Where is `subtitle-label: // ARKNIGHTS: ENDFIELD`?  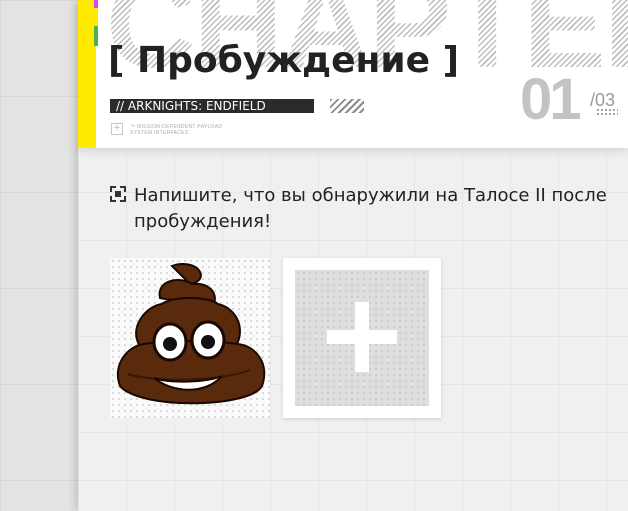
subtitle-label: // ARKNIGHTS: ENDFIELD is located at coordinates (212, 106).